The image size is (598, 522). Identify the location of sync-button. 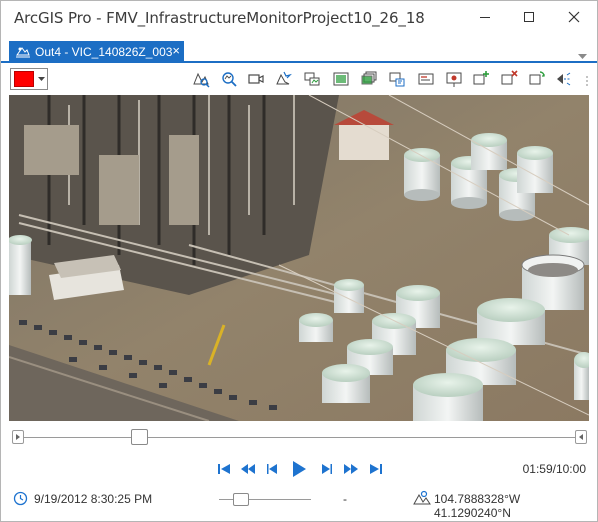
(537, 79).